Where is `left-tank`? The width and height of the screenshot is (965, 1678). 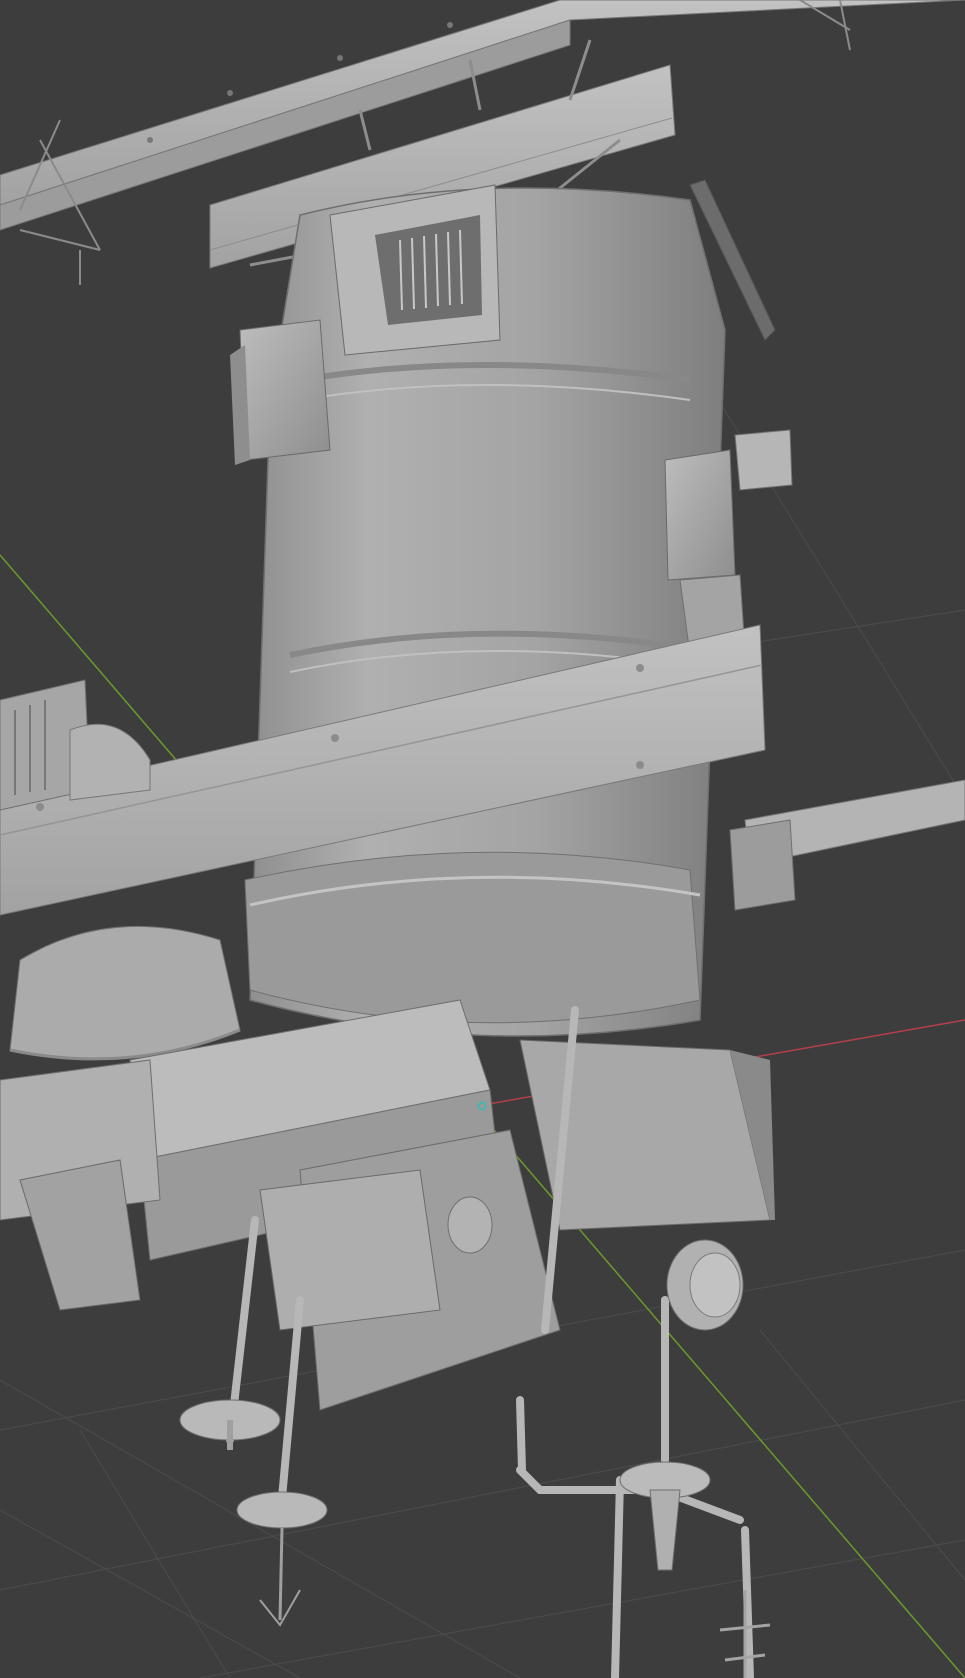 left-tank is located at coordinates (125, 993).